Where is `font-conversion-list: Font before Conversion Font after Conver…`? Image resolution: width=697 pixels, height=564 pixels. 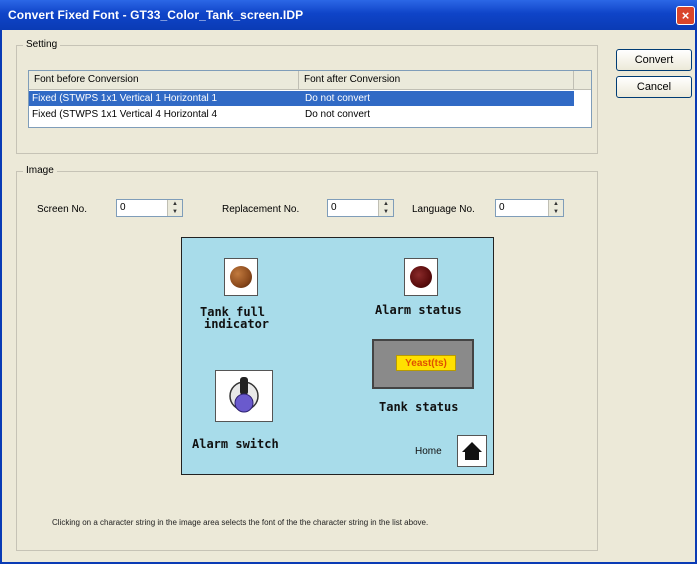 font-conversion-list: Font before Conversion Font after Conver… is located at coordinates (310, 99).